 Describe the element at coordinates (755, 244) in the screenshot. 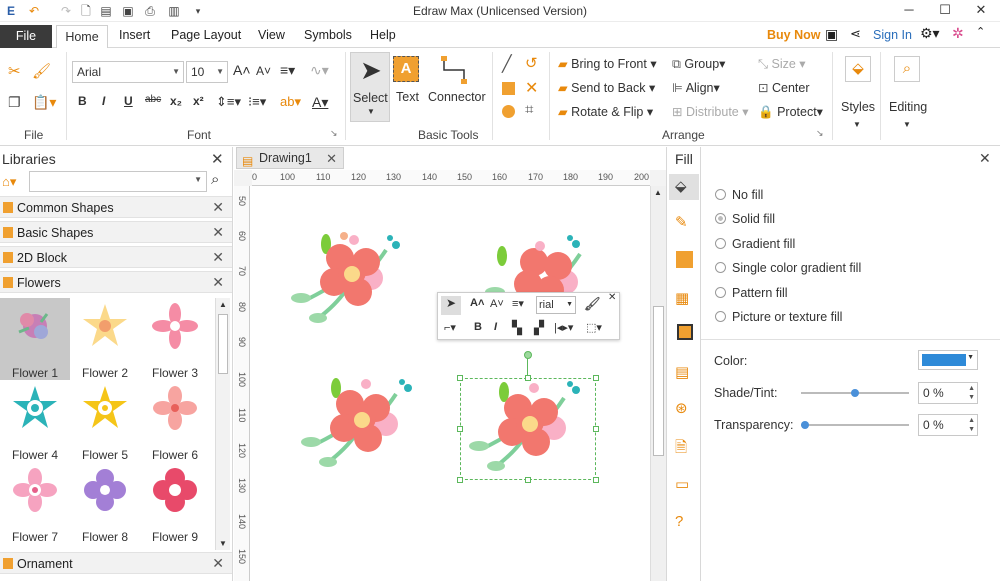

I see `gradient-fill-option: Gradient fill` at that location.